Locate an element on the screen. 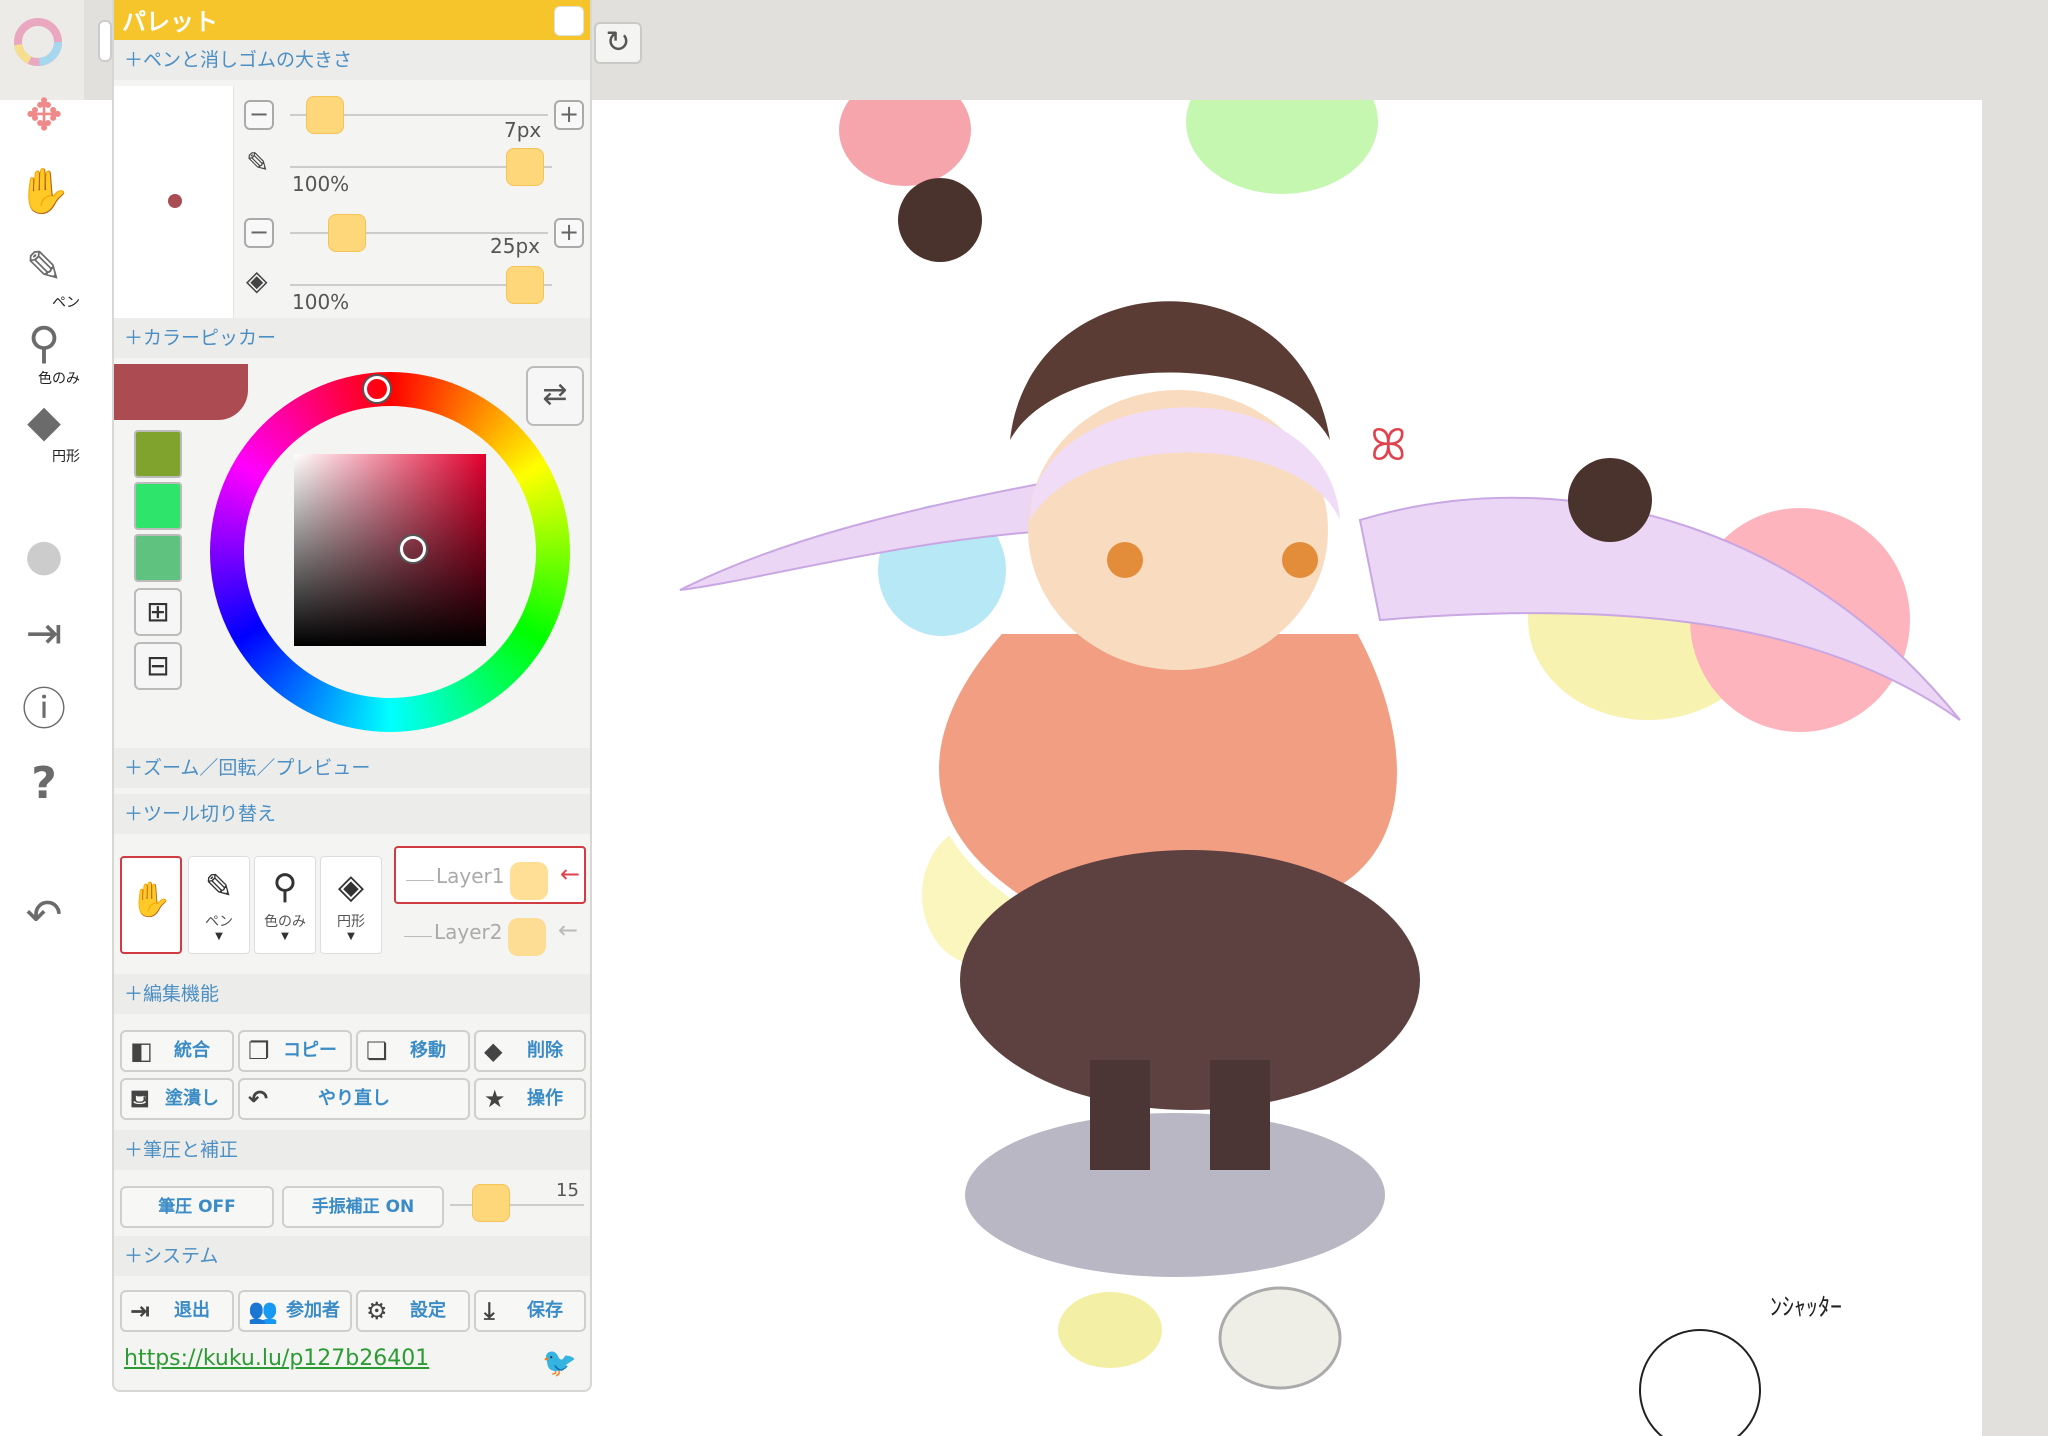 The image size is (2048, 1436). sv-handle is located at coordinates (413, 549).